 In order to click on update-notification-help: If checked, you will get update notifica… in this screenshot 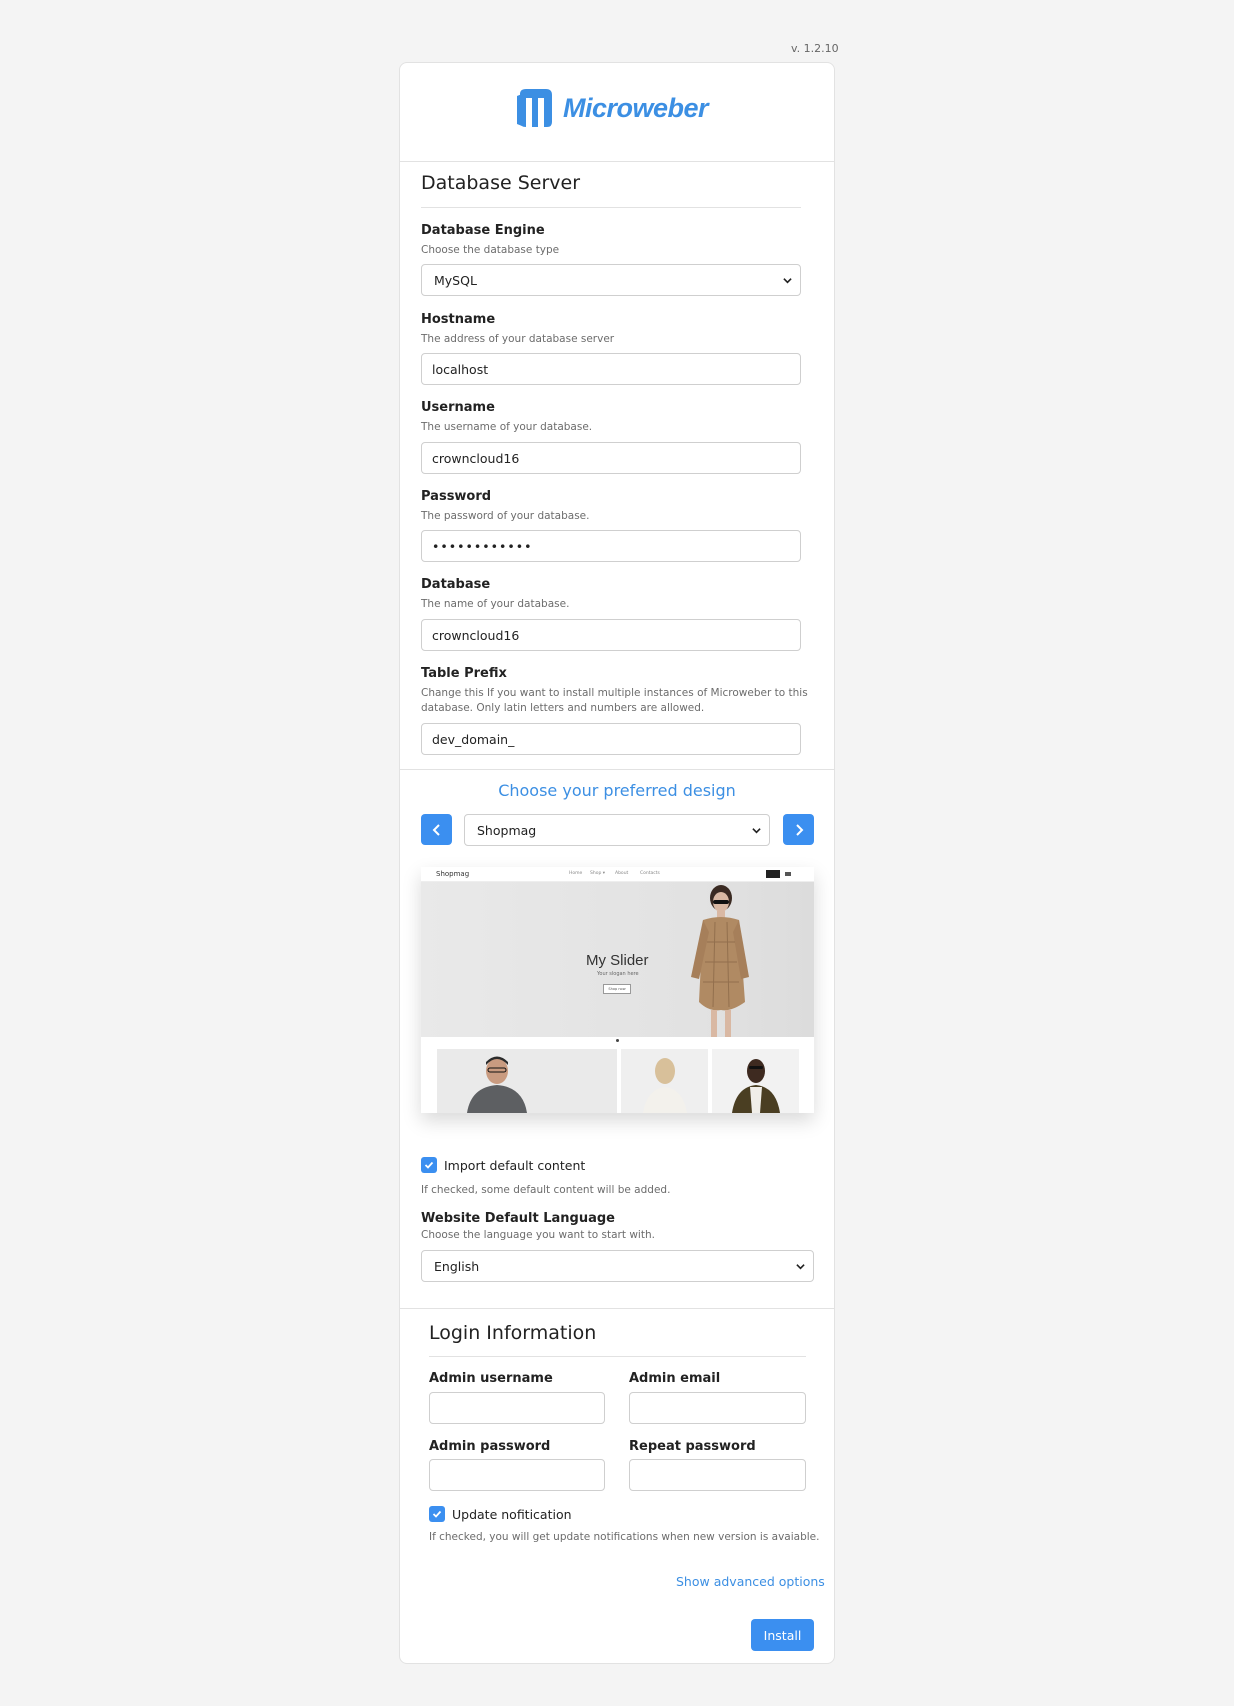, I will do `click(624, 1537)`.